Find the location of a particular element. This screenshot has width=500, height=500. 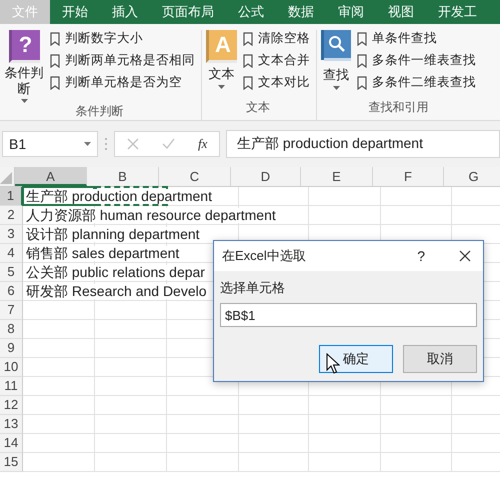

check-icon is located at coordinates (168, 144).